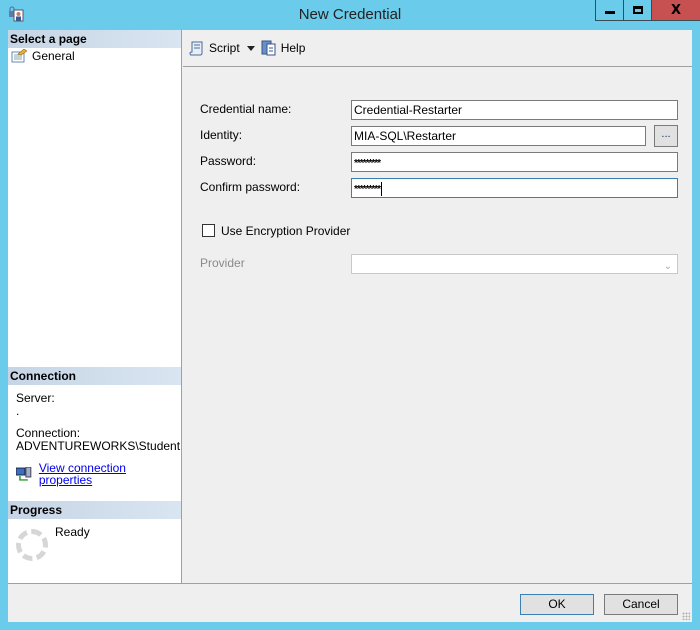 Image resolution: width=700 pixels, height=630 pixels. Describe the element at coordinates (72, 532) in the screenshot. I see `progress-status: Ready` at that location.